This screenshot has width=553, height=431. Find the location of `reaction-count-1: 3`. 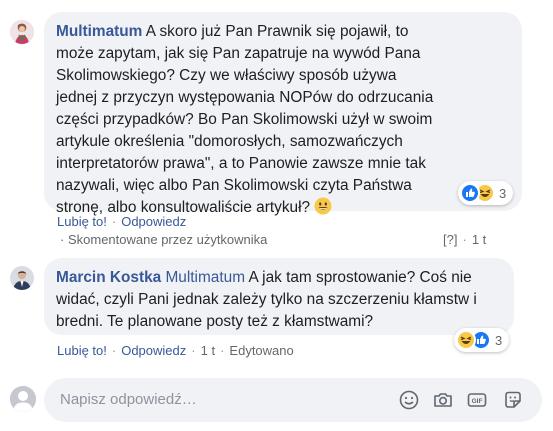

reaction-count-1: 3 is located at coordinates (503, 193).